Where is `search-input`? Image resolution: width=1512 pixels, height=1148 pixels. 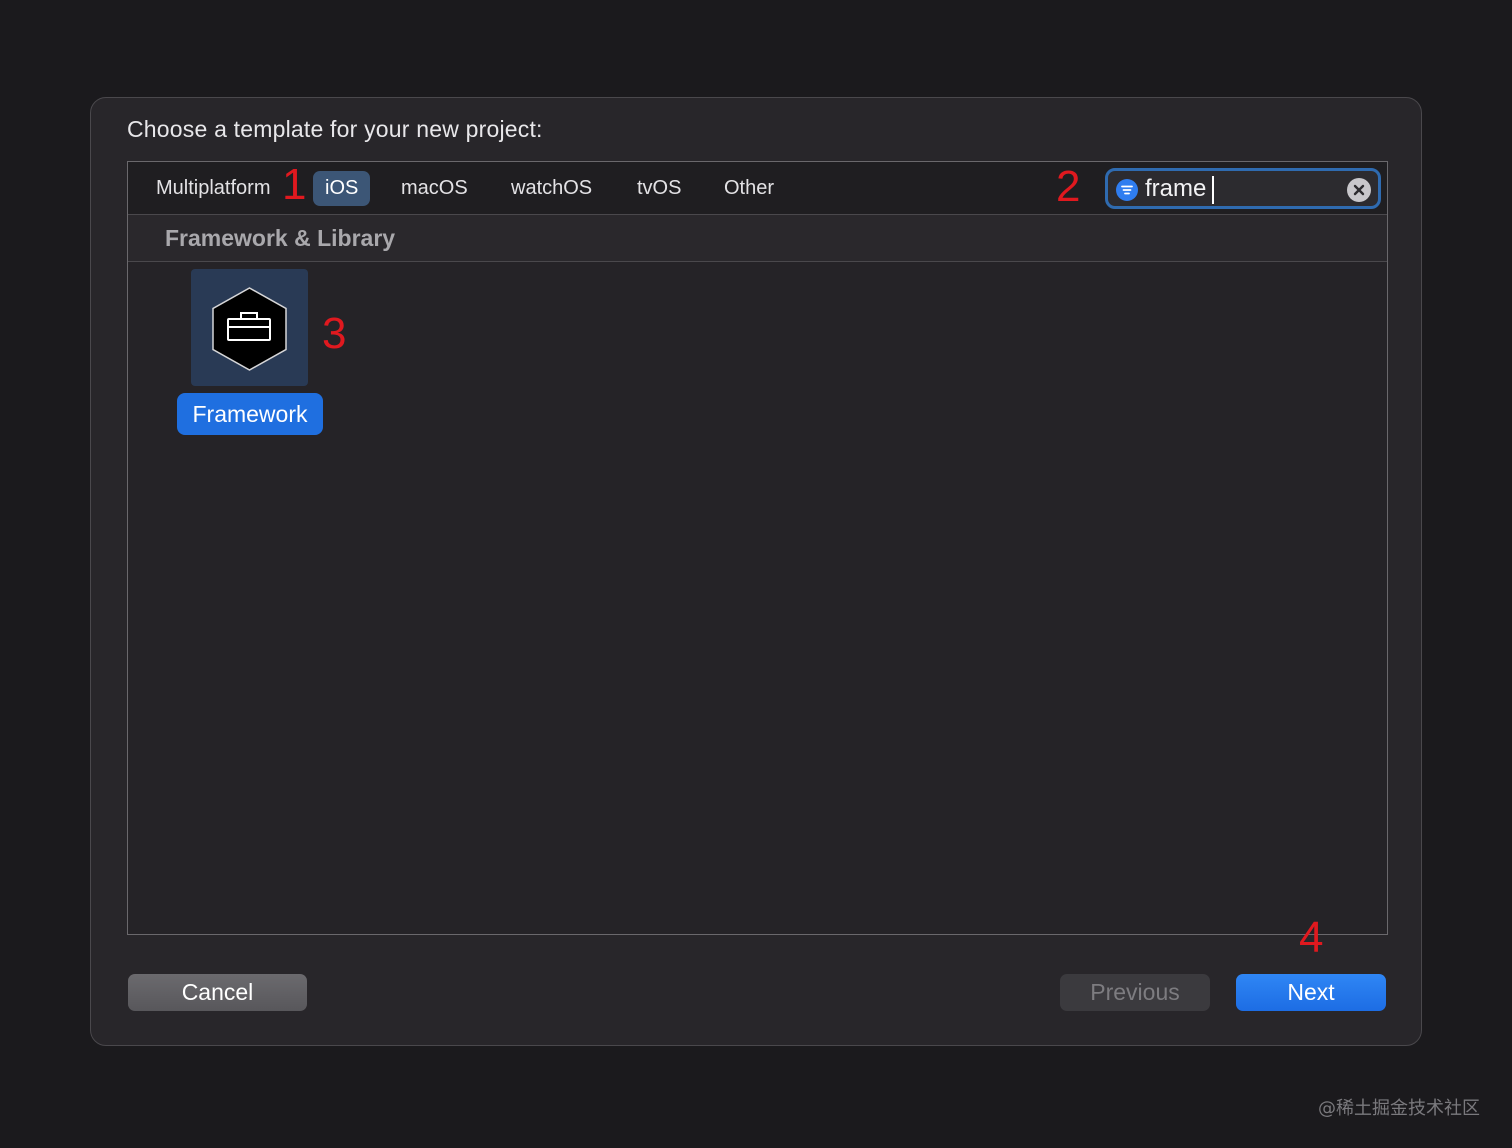 search-input is located at coordinates (1240, 189).